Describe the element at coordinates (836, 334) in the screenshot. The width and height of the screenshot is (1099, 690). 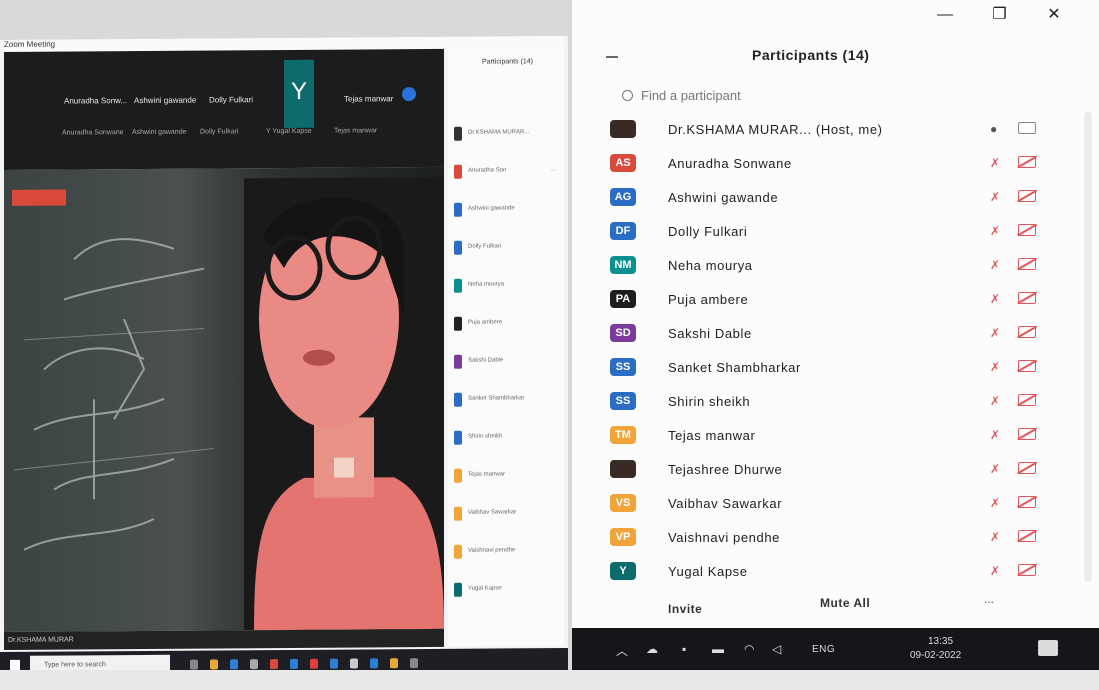
I see `list-item: SD Sakshi Dable ✗` at that location.